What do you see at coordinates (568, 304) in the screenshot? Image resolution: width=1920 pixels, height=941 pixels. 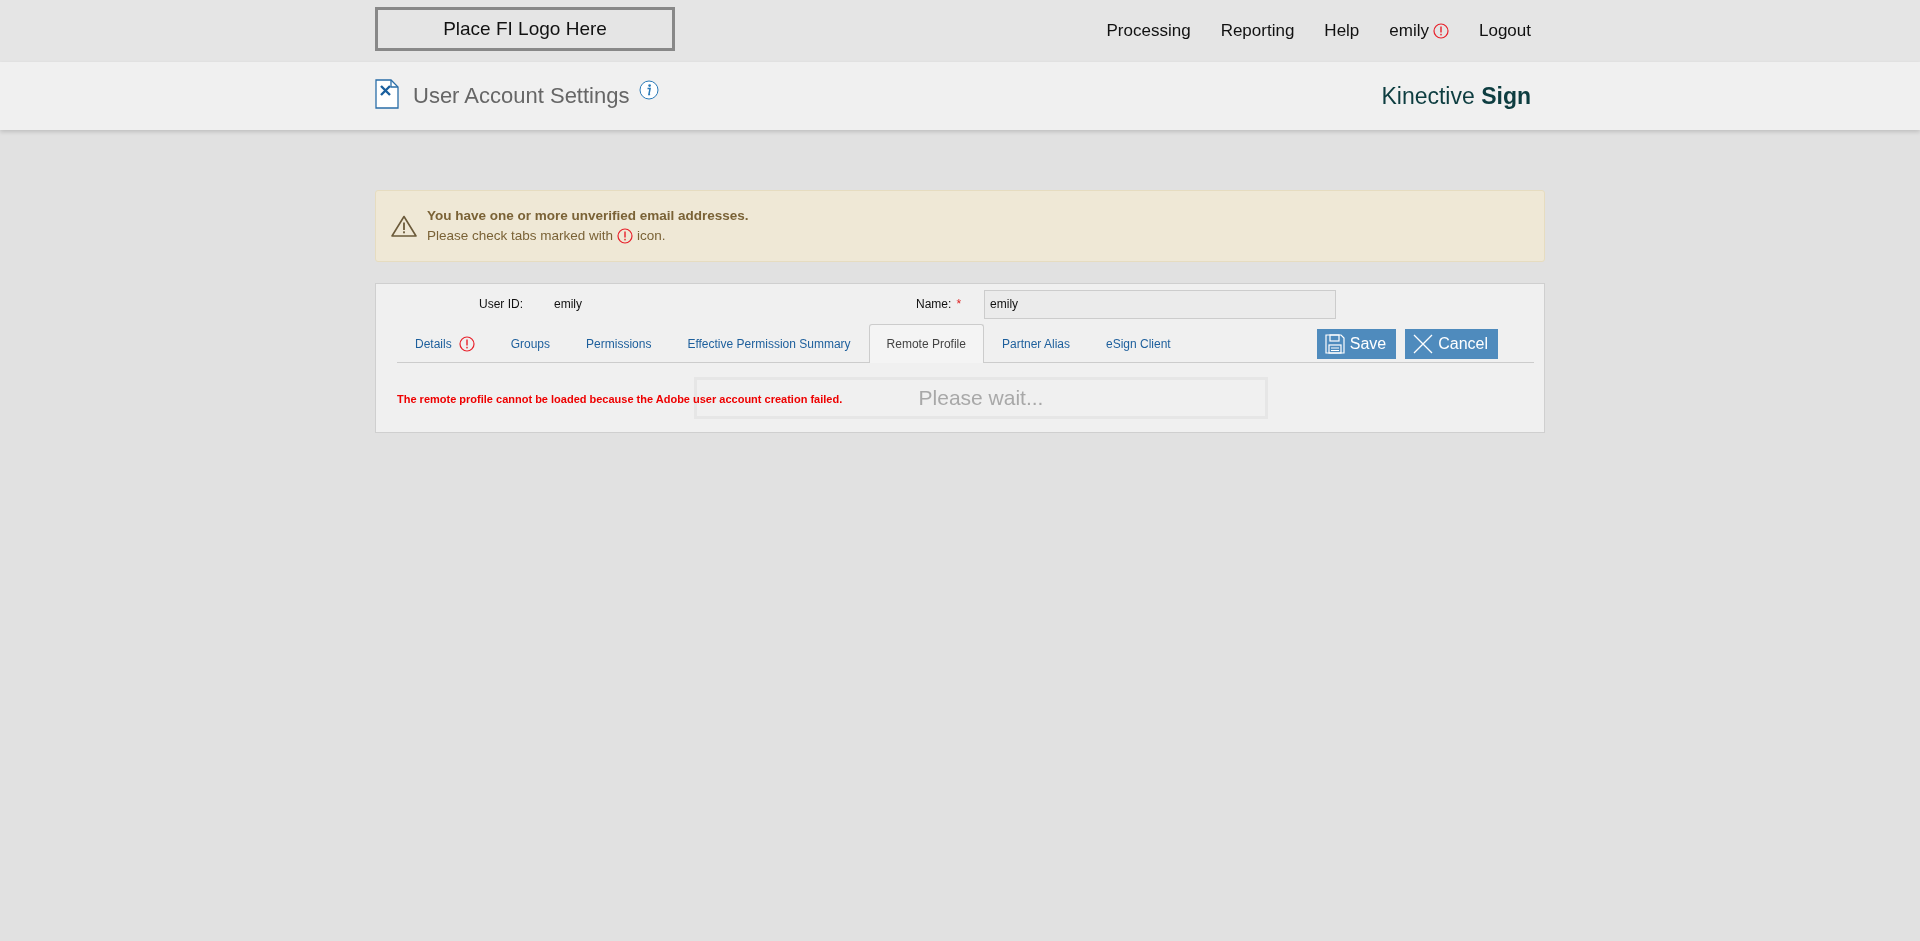 I see `user-id-value: emily` at bounding box center [568, 304].